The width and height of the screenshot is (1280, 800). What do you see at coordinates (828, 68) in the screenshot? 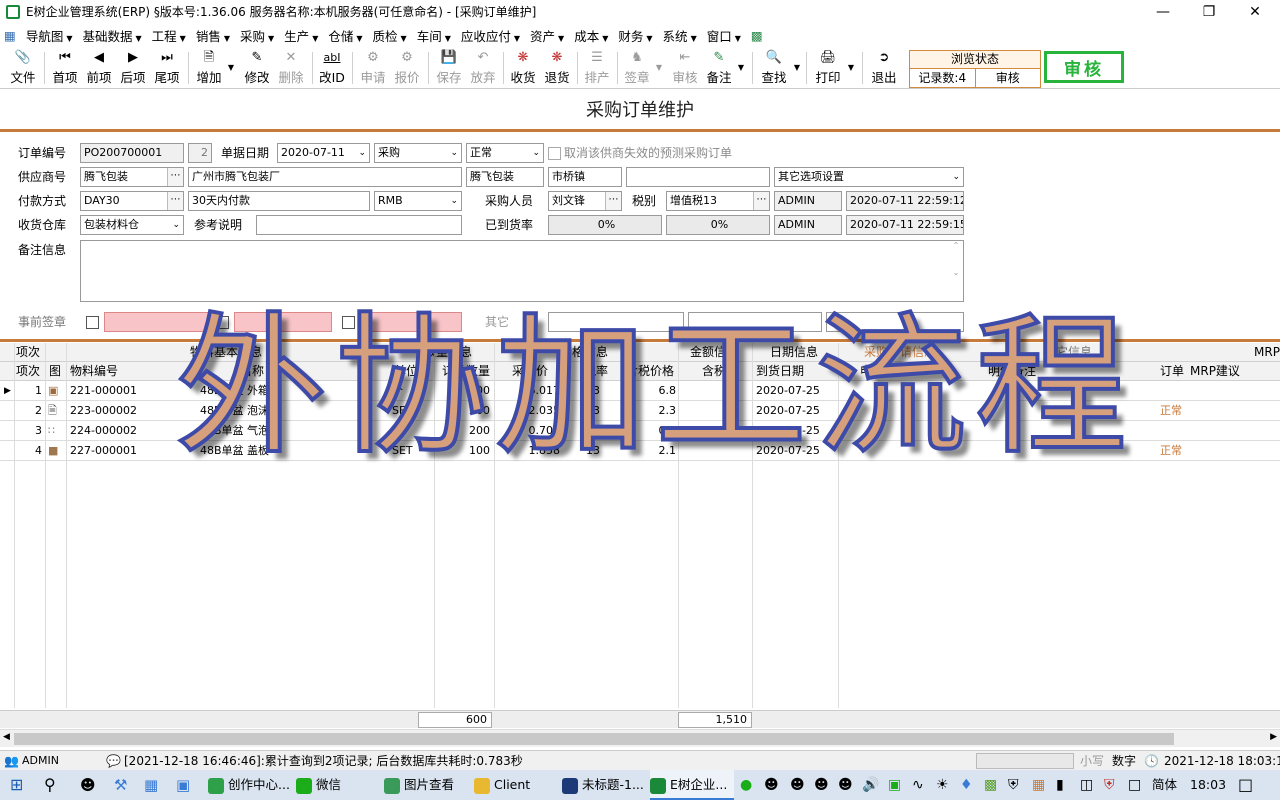
I see `print-button: 🖨 打印` at bounding box center [828, 68].